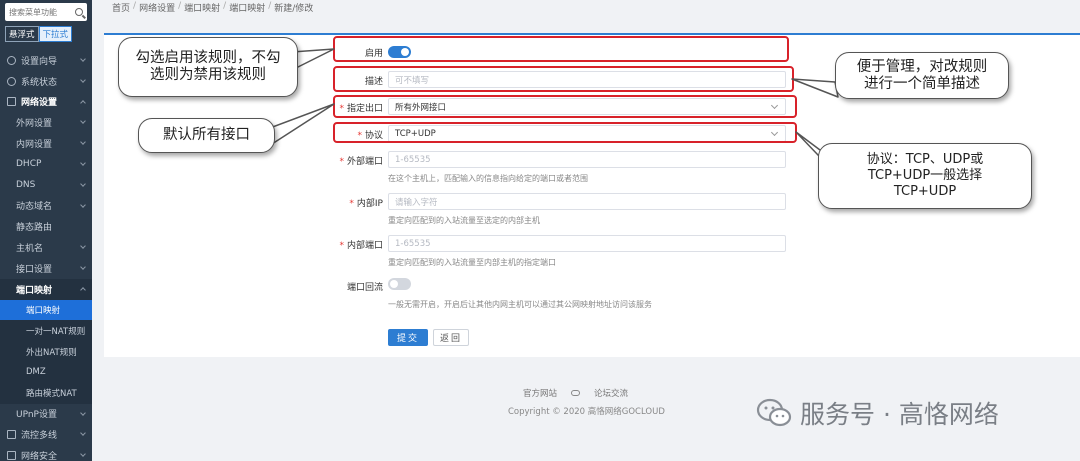 Image resolution: width=1080 pixels, height=461 pixels. Describe the element at coordinates (540, 393) in the screenshot. I see `footer-official-site-link: 官方网站` at that location.